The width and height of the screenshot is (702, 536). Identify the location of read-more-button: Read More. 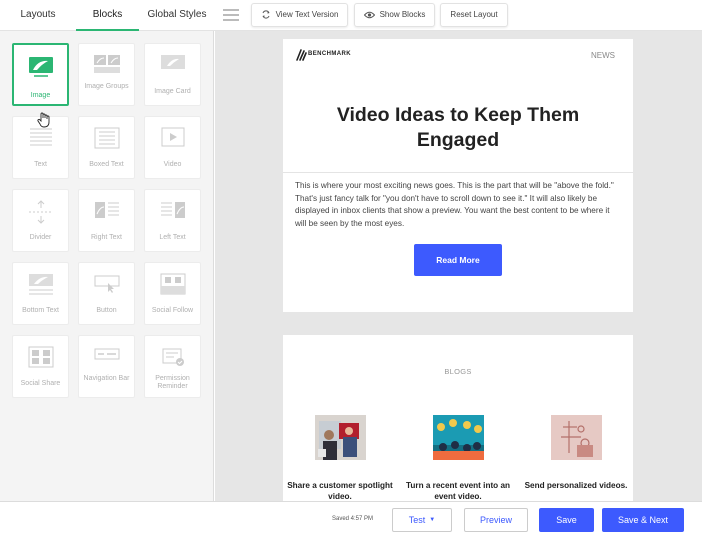
(458, 260).